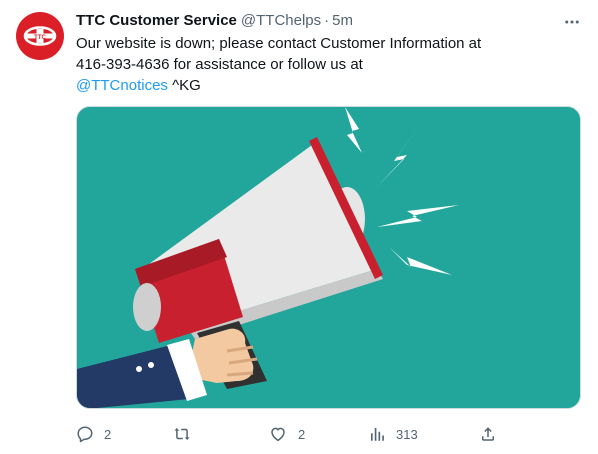 Image resolution: width=598 pixels, height=454 pixels. Describe the element at coordinates (302, 434) in the screenshot. I see `like-count: 2` at that location.